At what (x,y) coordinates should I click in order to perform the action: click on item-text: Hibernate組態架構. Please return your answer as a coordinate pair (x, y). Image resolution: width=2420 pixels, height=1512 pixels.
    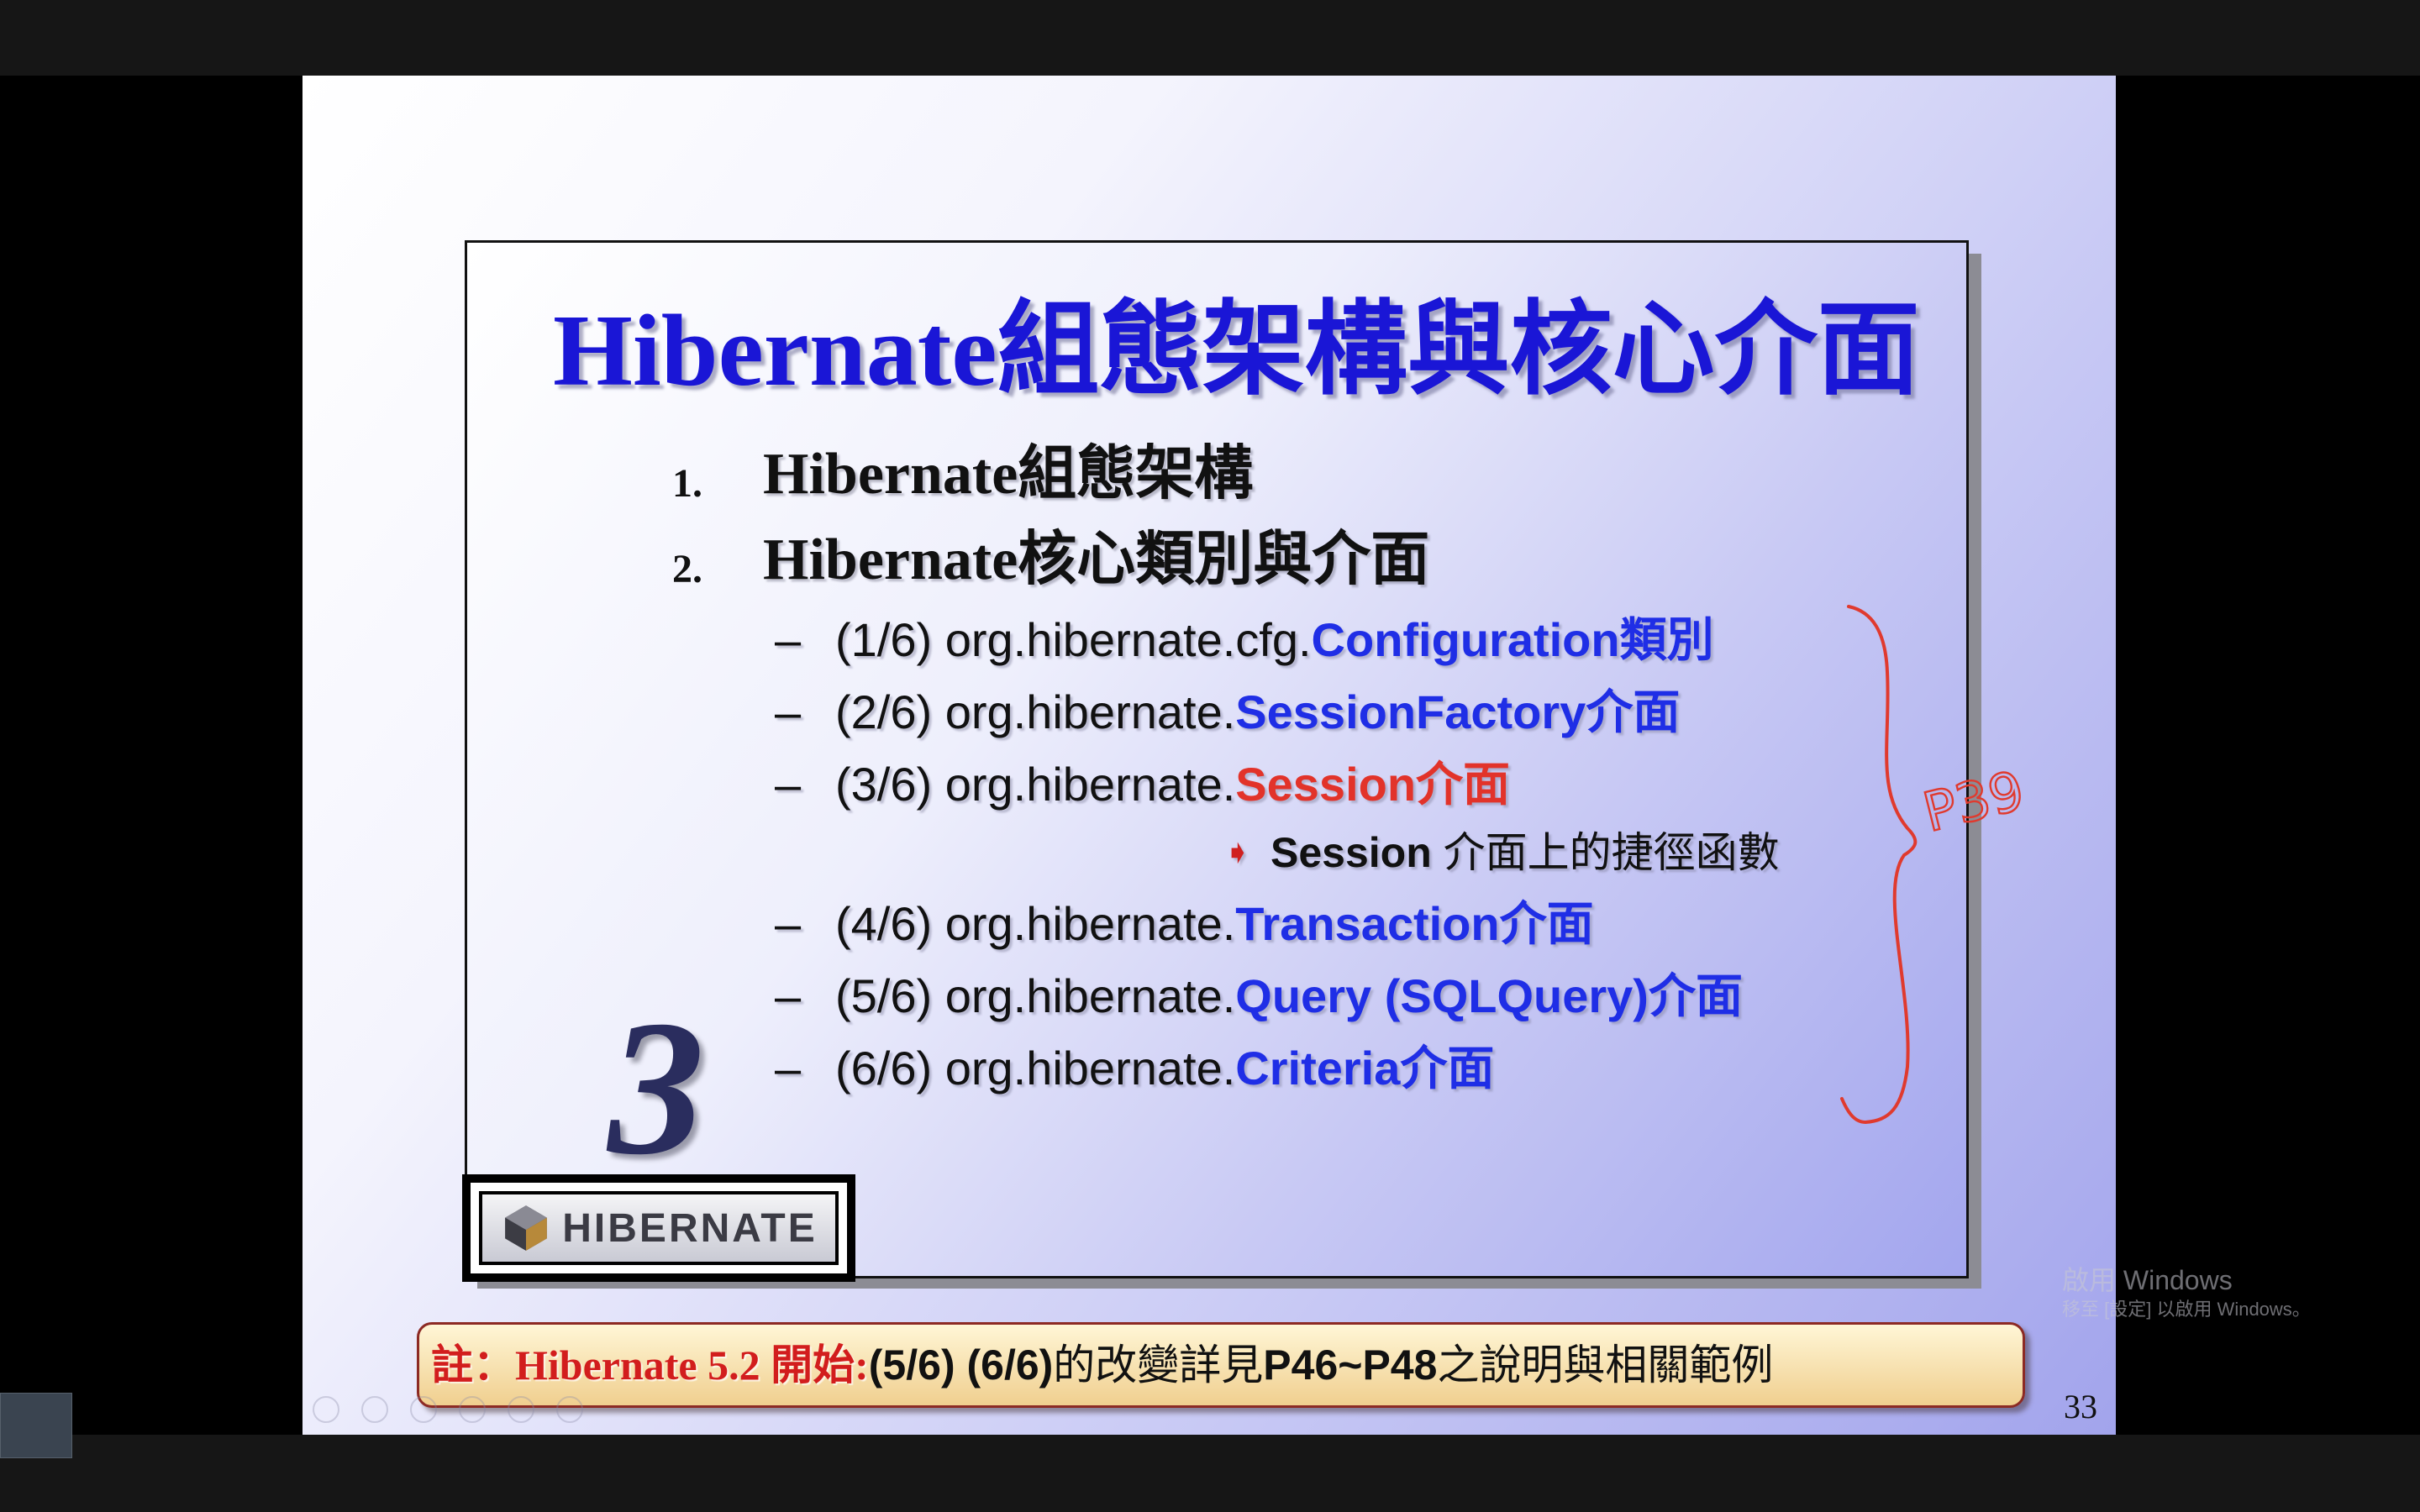
    Looking at the image, I should click on (1008, 474).